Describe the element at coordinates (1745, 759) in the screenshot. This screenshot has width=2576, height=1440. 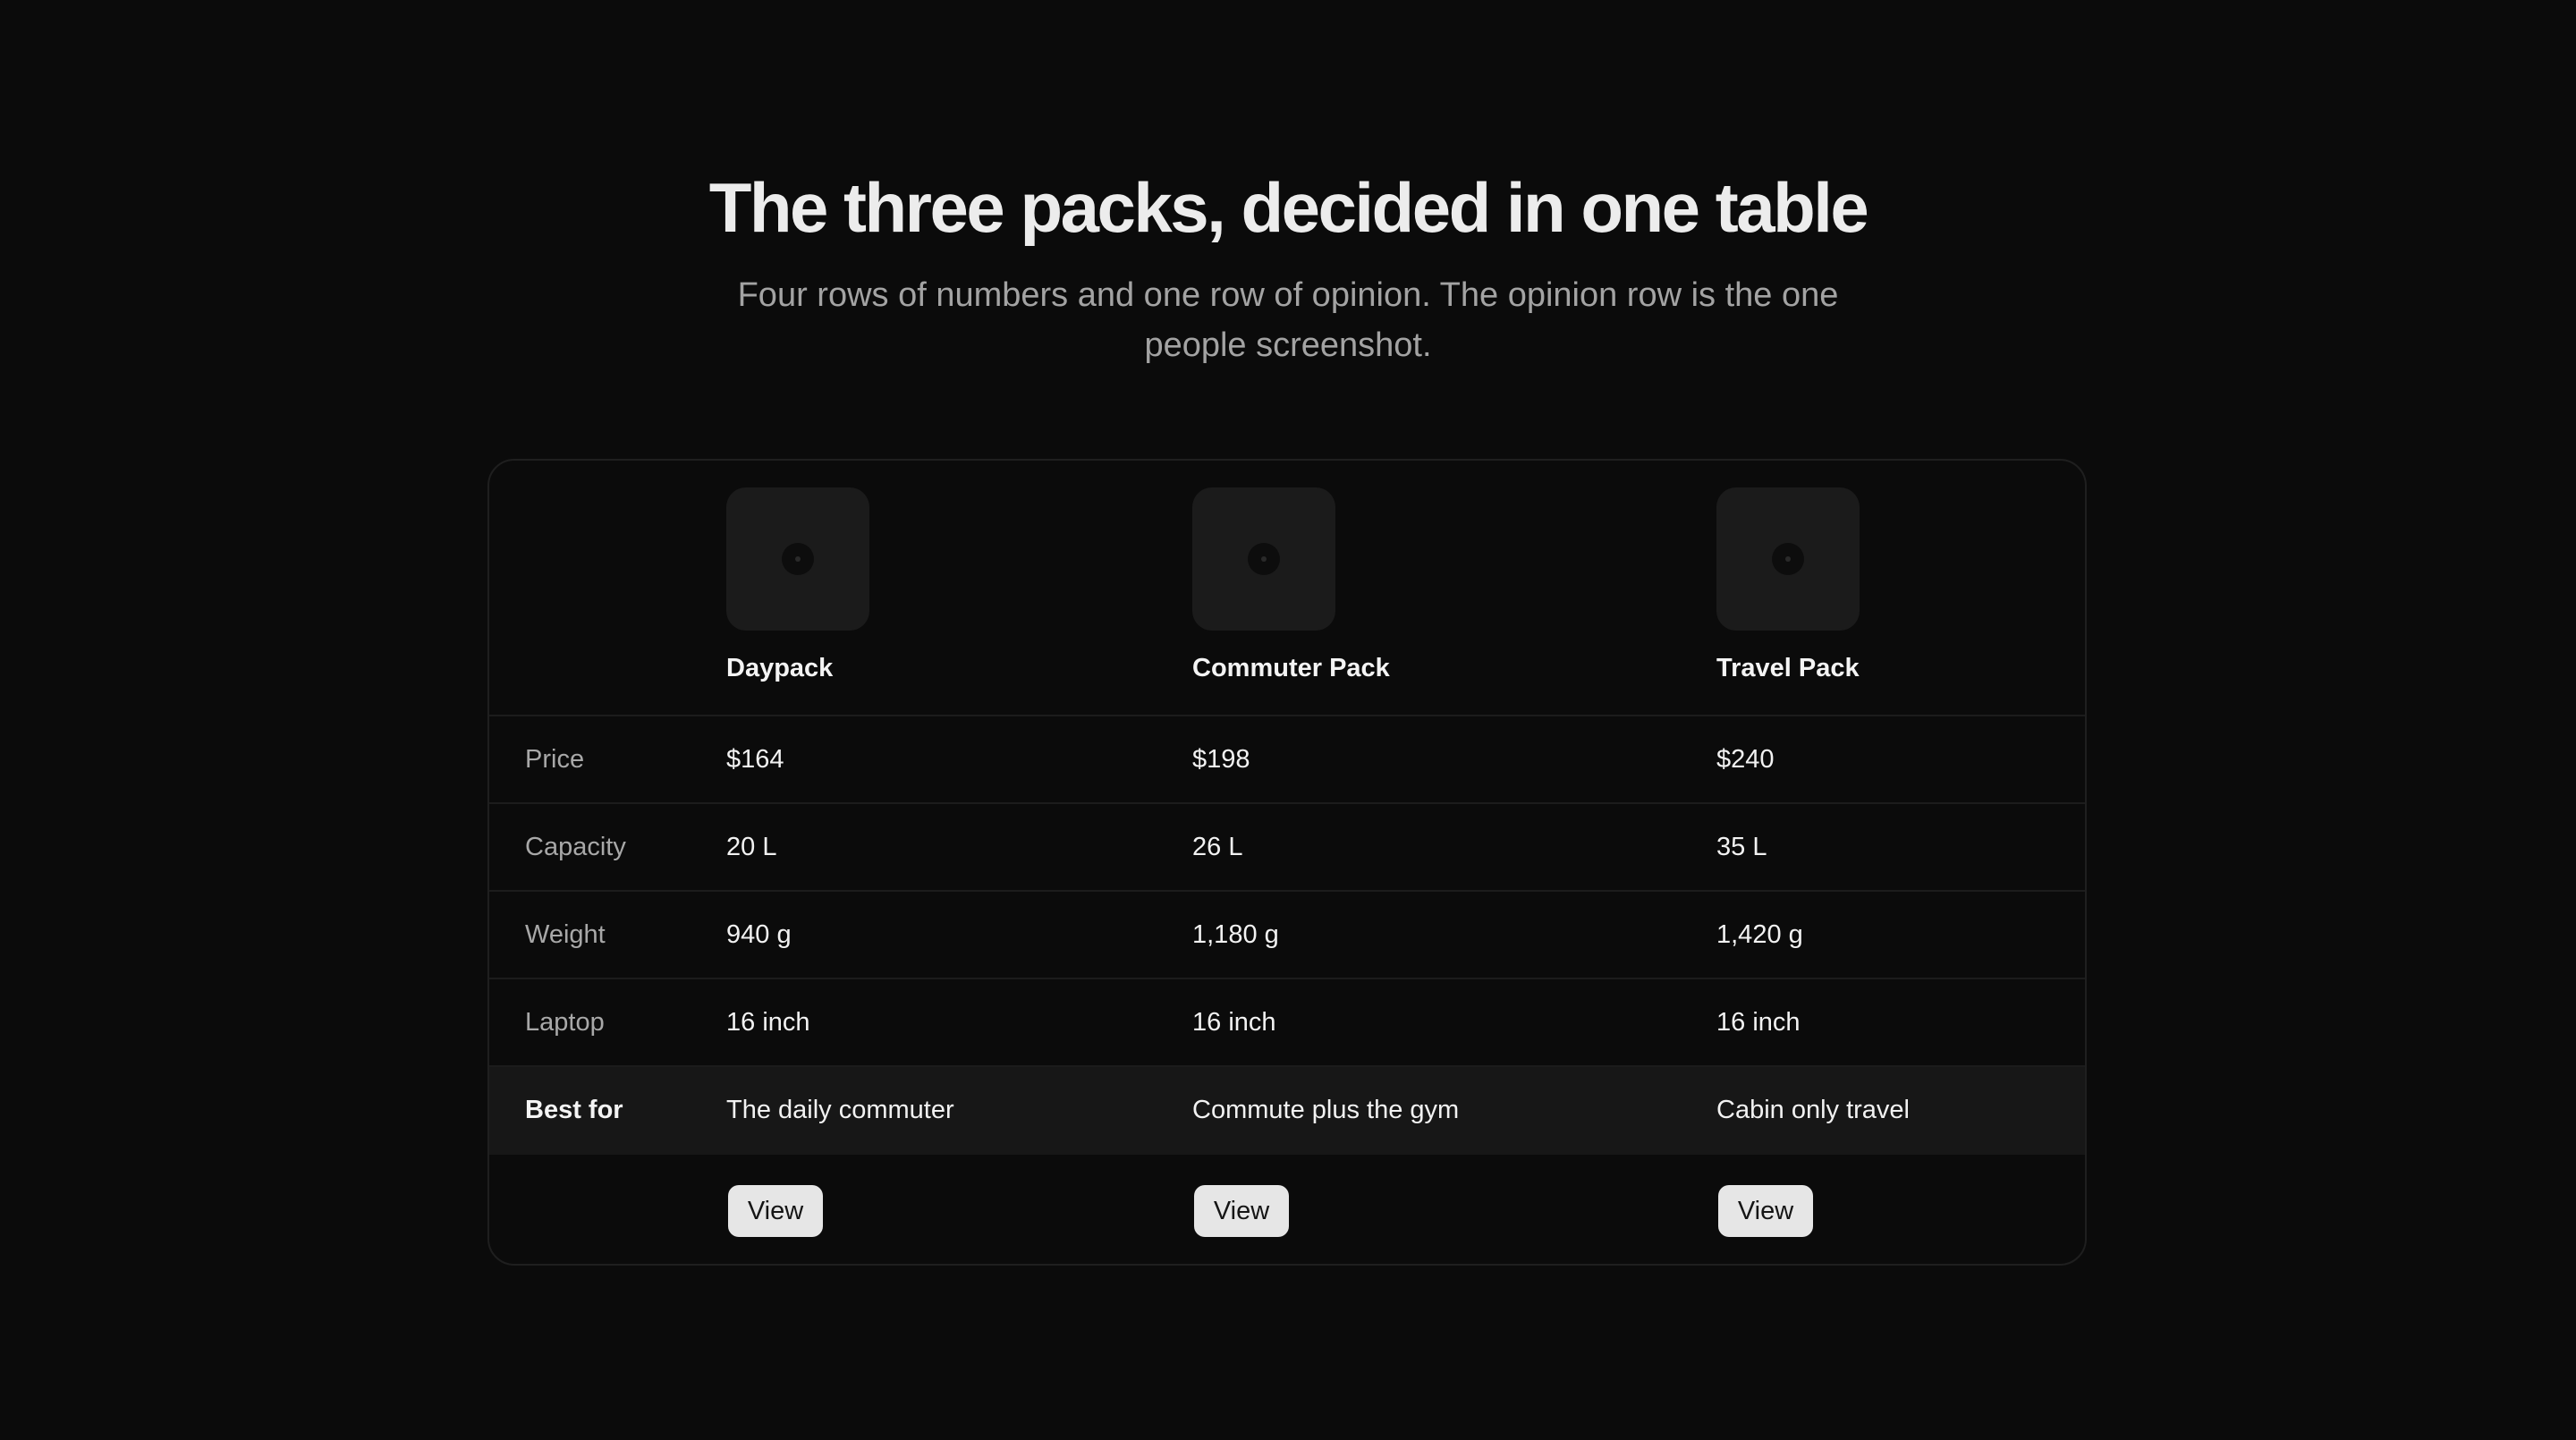
I see `table-cell: $240` at that location.